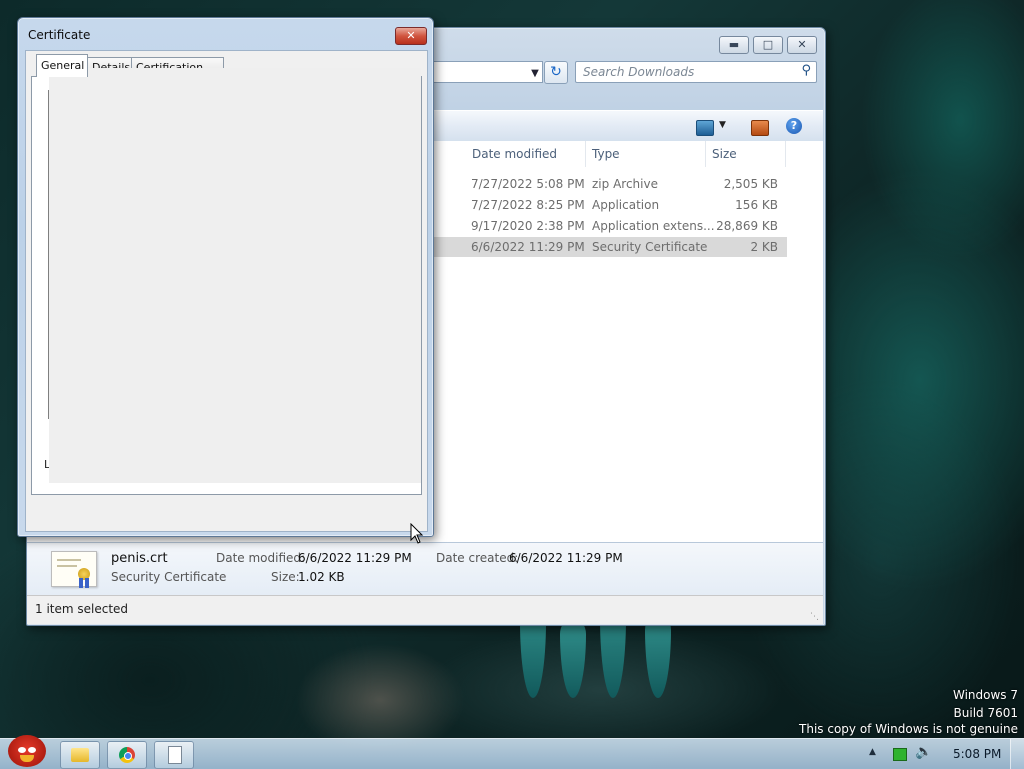 Image resolution: width=1024 pixels, height=769 pixels. I want to click on date-created-label: Date created:, so click(477, 558).